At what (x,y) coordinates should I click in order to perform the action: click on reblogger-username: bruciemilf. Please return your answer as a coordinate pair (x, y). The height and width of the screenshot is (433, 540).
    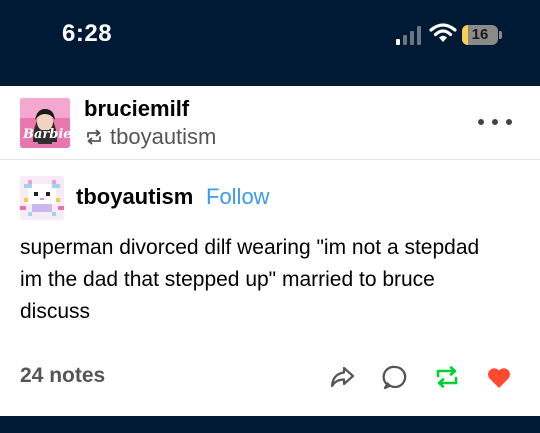
    Looking at the image, I should click on (136, 109).